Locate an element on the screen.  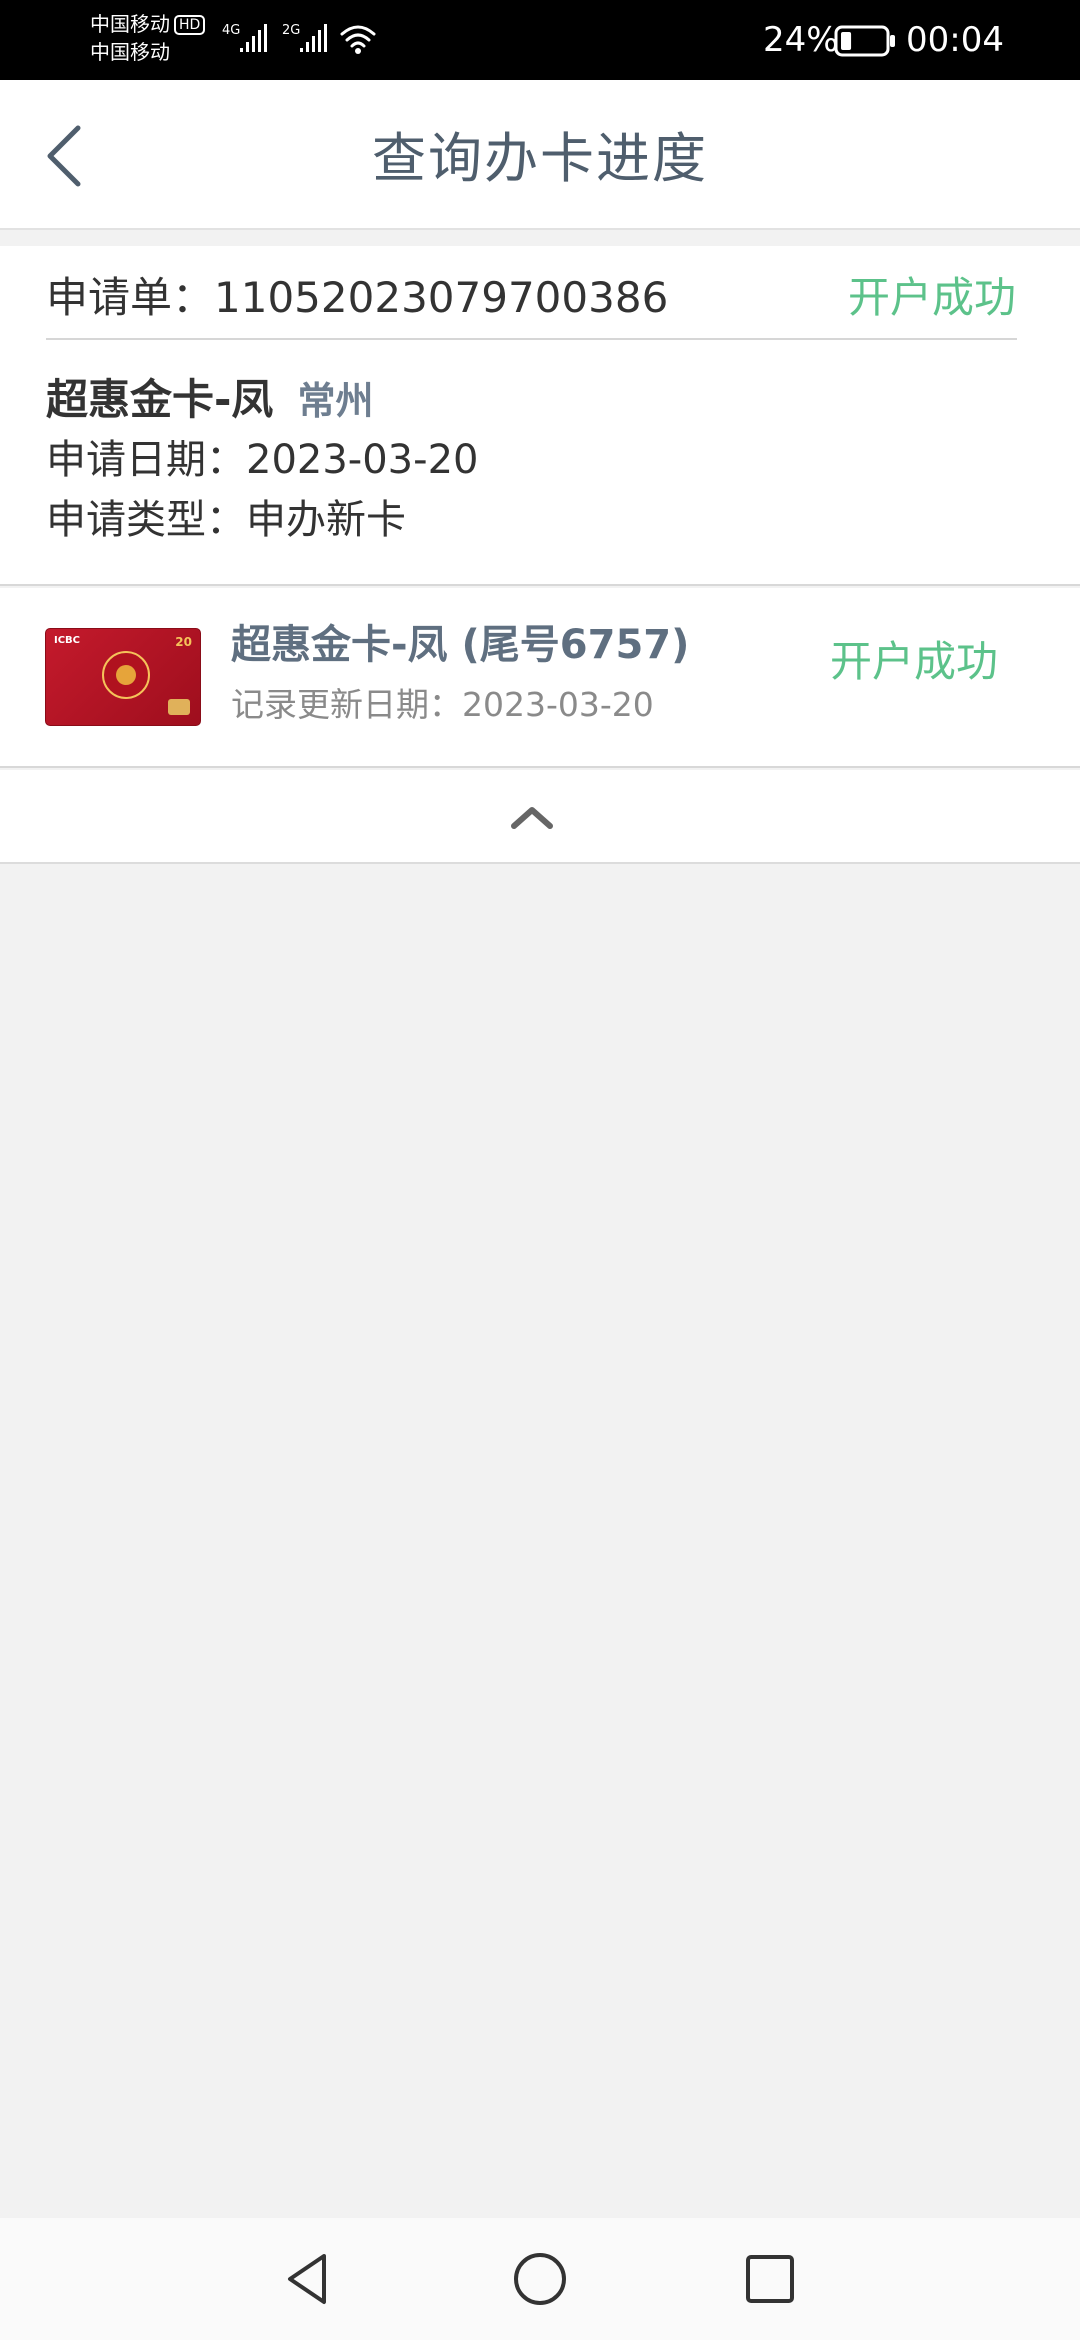
signal-1-icon is located at coordinates (253, 38).